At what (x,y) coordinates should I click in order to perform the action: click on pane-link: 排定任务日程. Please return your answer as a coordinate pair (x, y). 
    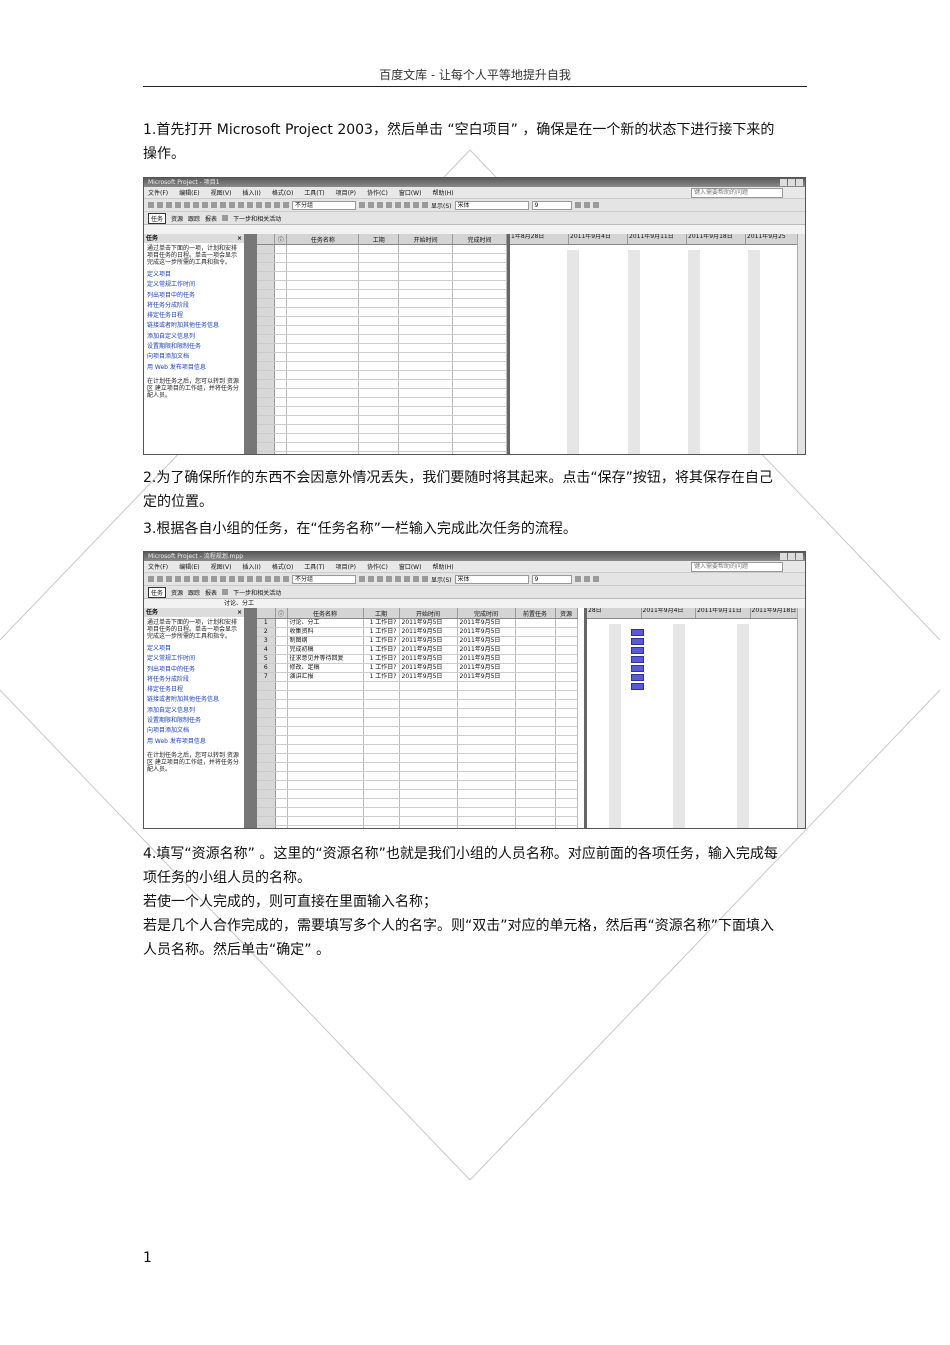
    Looking at the image, I should click on (194, 690).